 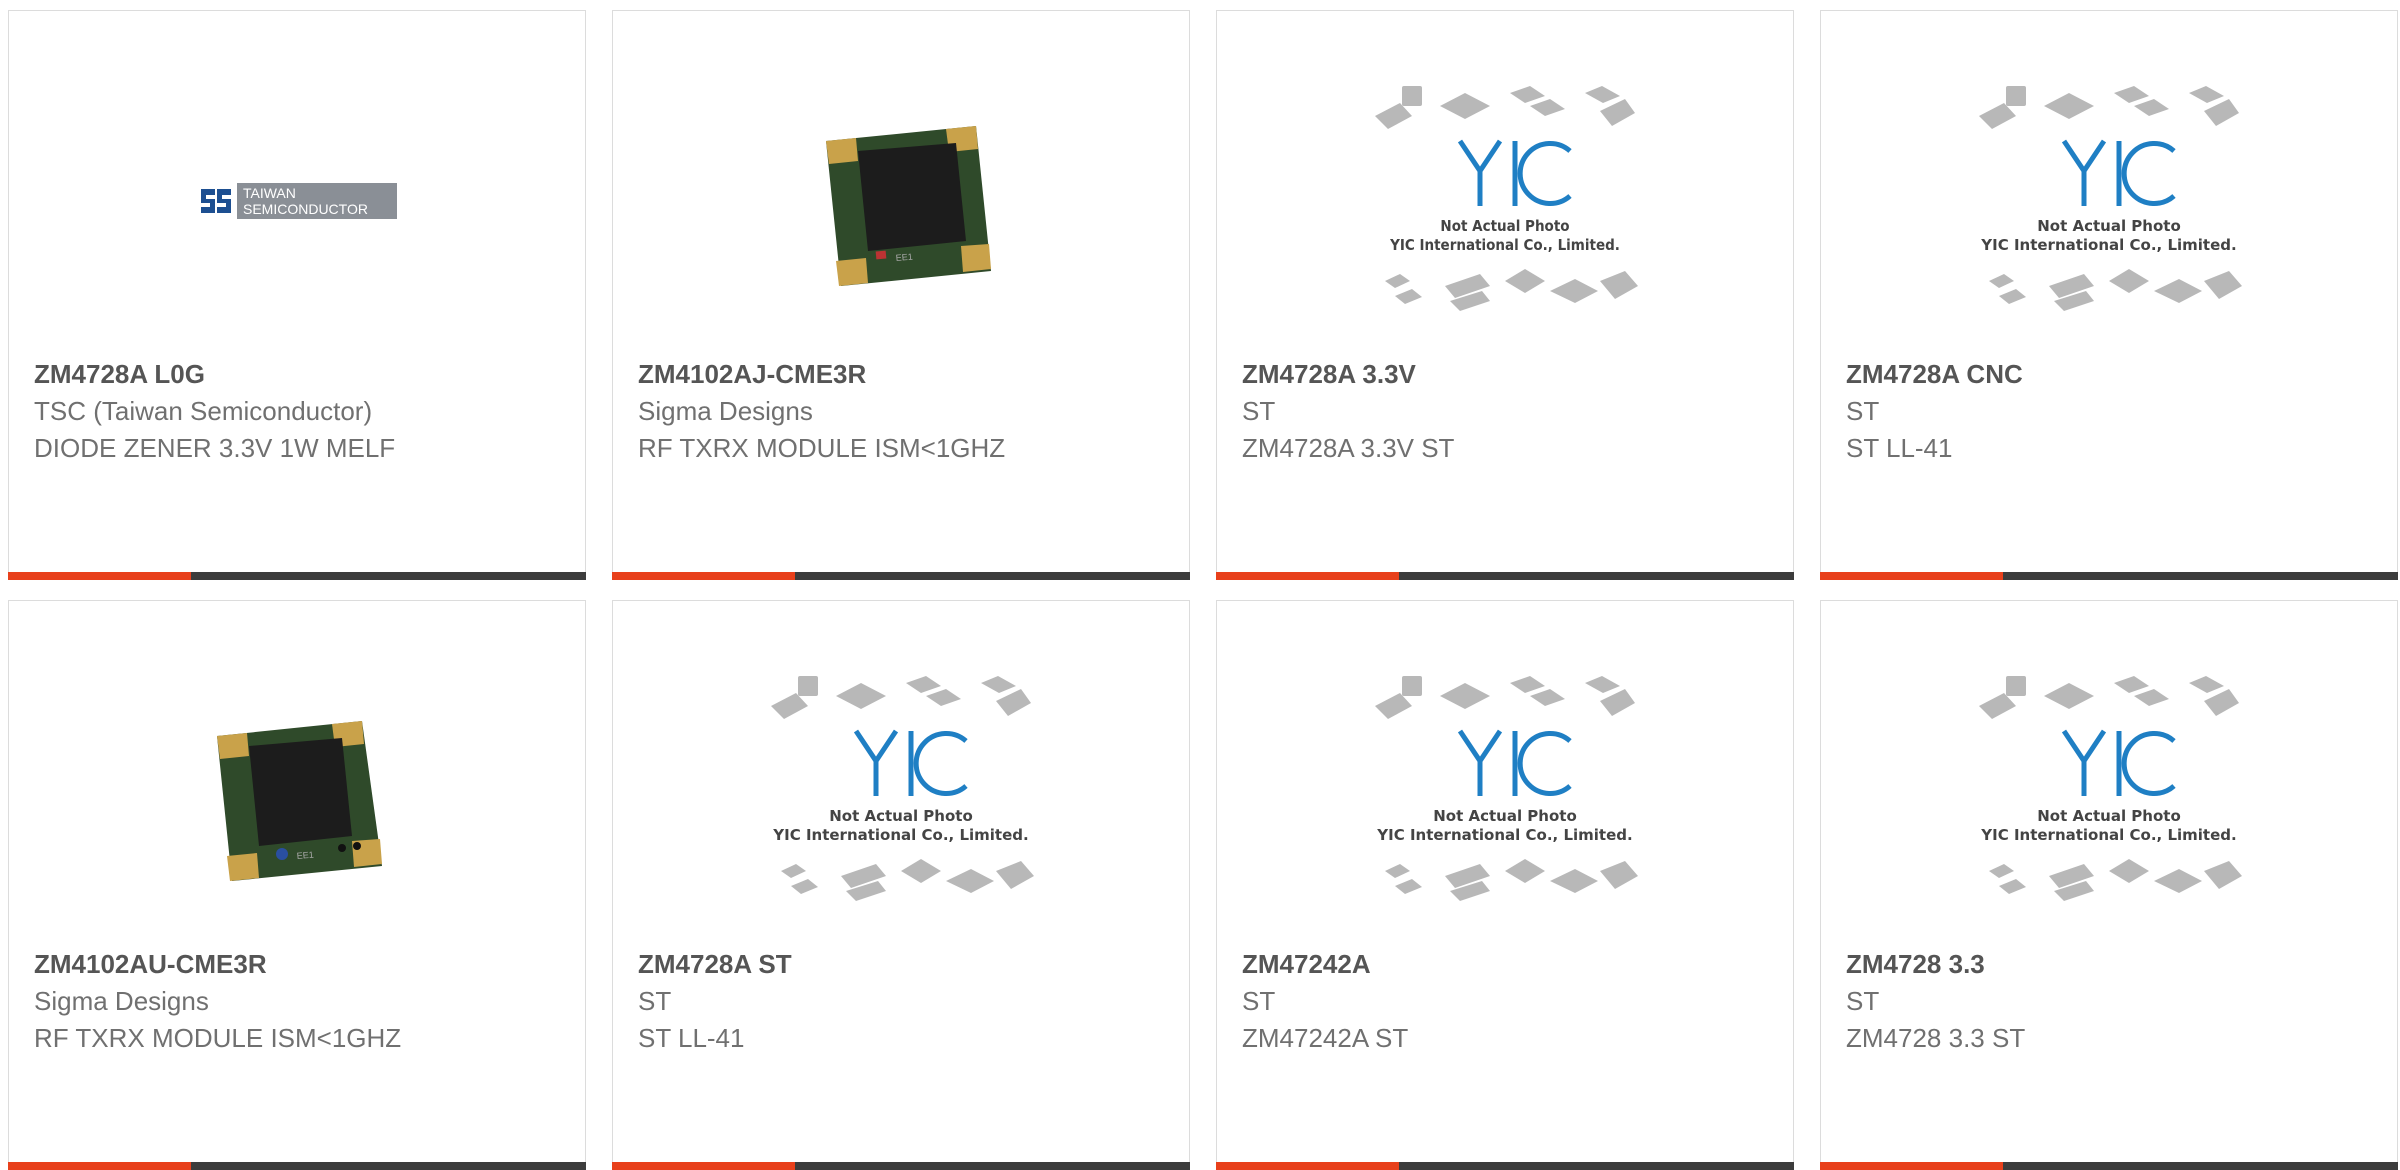 What do you see at coordinates (2111, 374) in the screenshot?
I see `part-number-link: ZM4728A CNC` at bounding box center [2111, 374].